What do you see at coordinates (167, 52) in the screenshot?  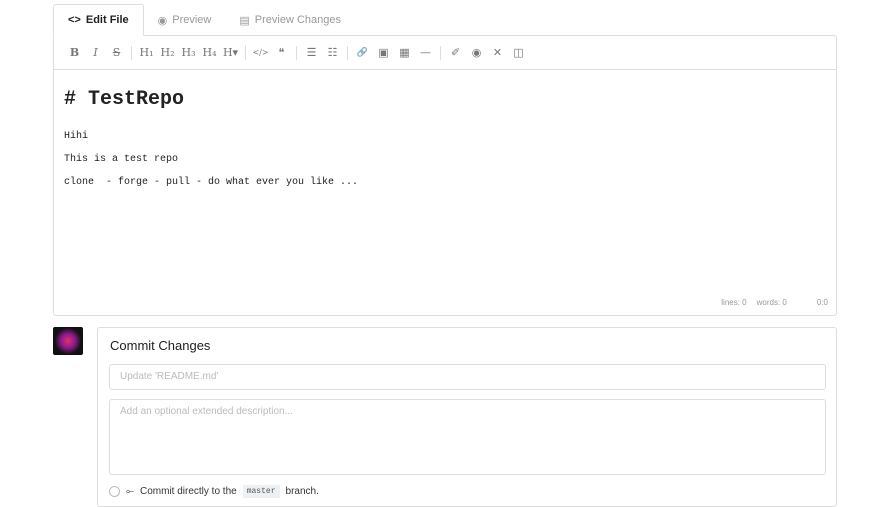 I see `heading-2-button: H₂` at bounding box center [167, 52].